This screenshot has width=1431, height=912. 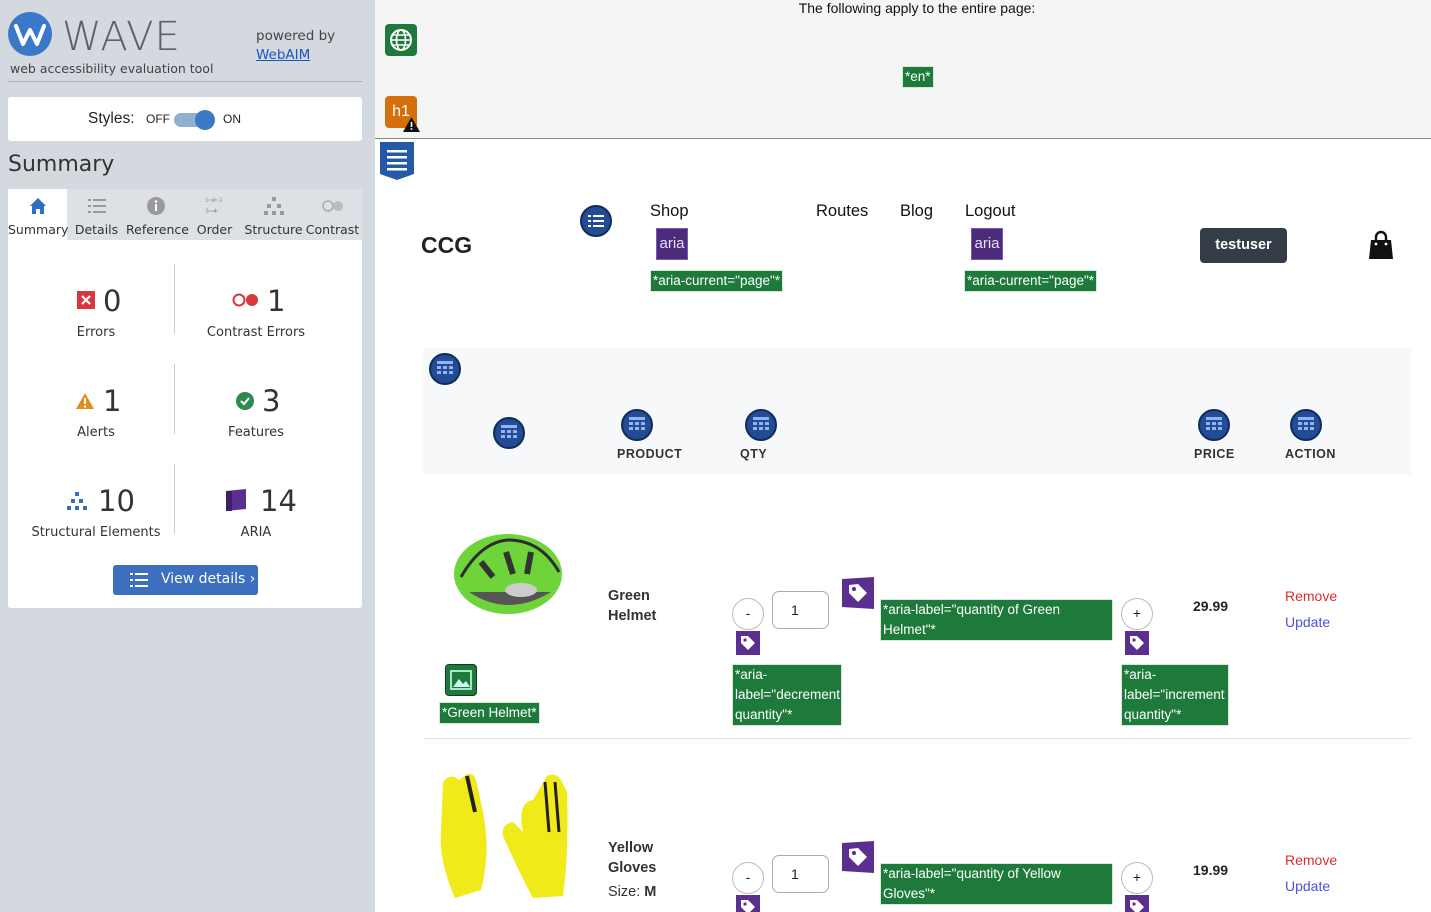 I want to click on nav-blog: Blog, so click(x=916, y=211).